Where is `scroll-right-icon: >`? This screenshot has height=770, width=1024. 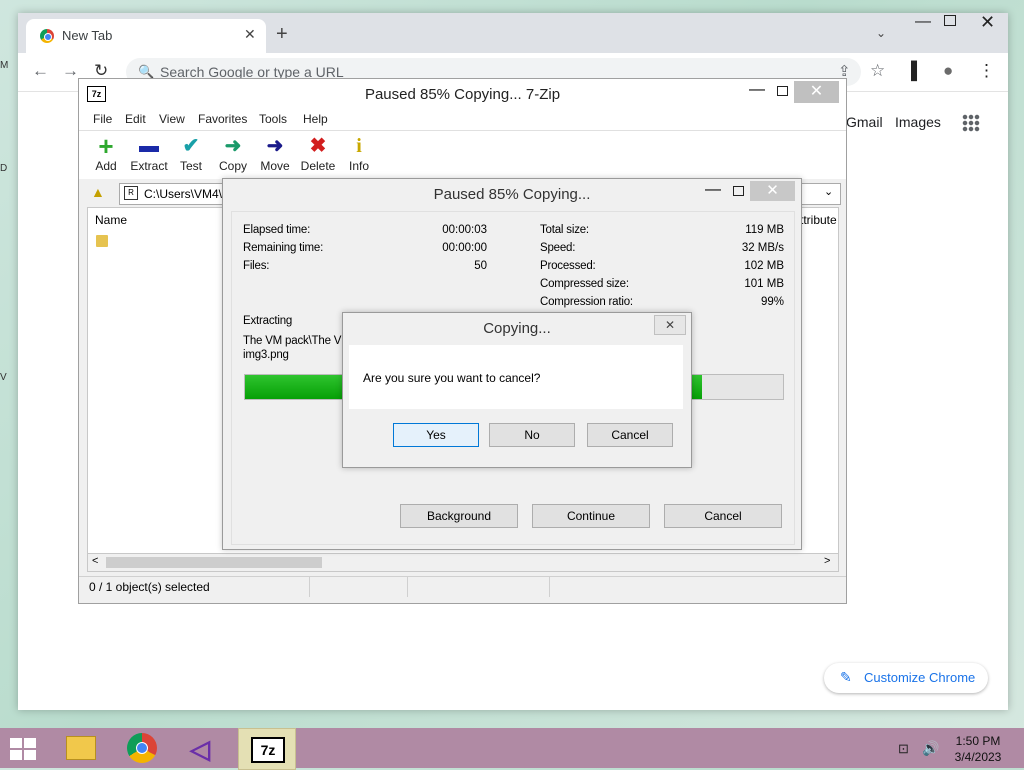 scroll-right-icon: > is located at coordinates (827, 561).